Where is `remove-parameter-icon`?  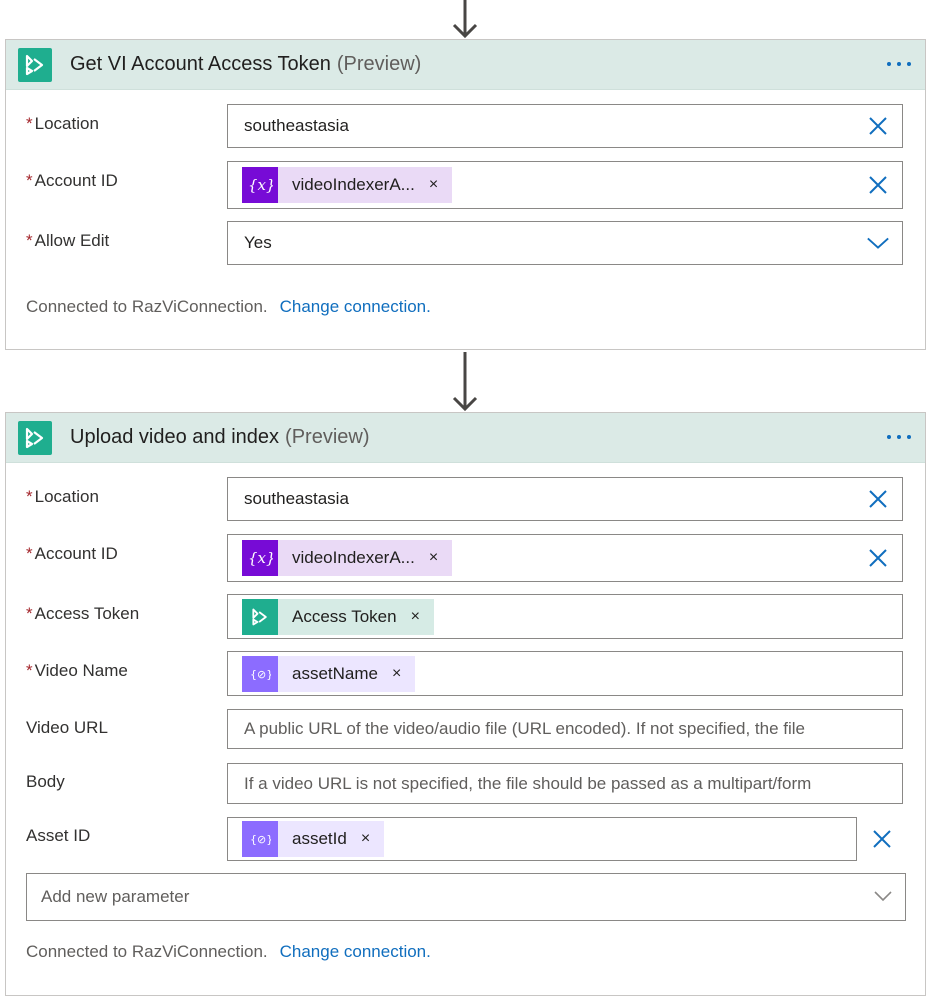
remove-parameter-icon is located at coordinates (882, 839).